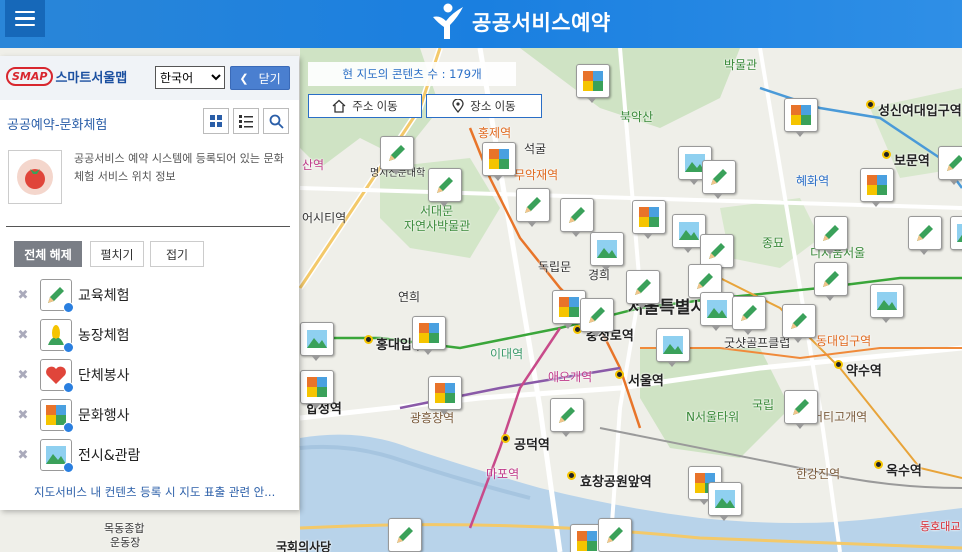 The width and height of the screenshot is (962, 552). I want to click on home-icon, so click(339, 106).